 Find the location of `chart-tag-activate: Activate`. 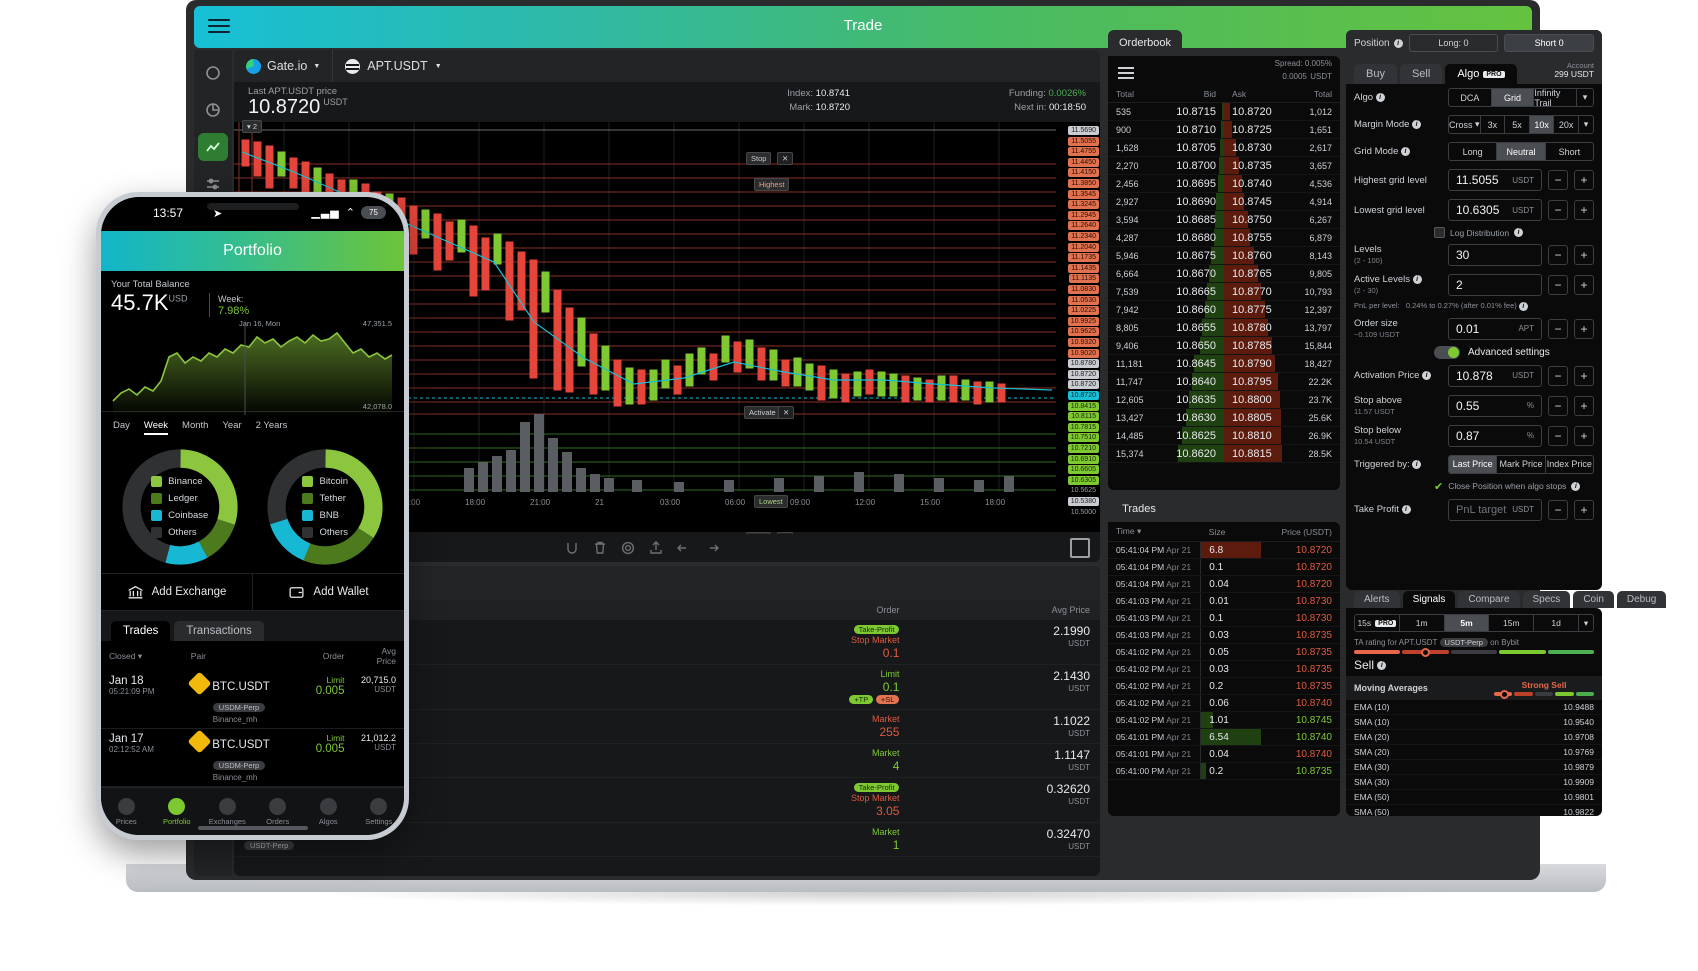

chart-tag-activate: Activate is located at coordinates (762, 412).